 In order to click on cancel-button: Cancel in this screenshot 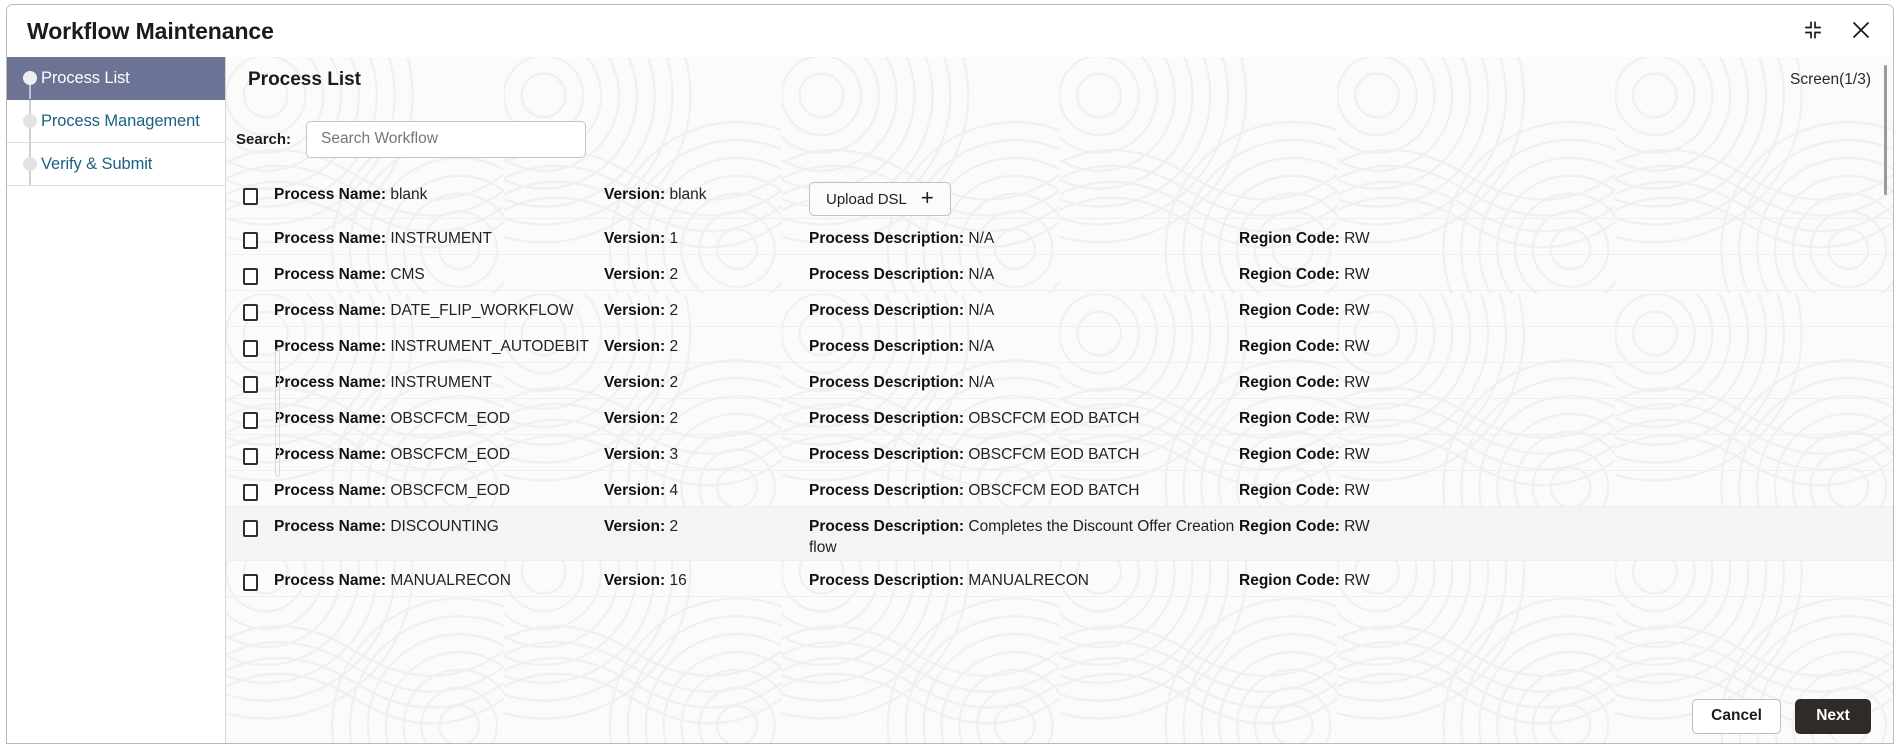, I will do `click(1736, 716)`.